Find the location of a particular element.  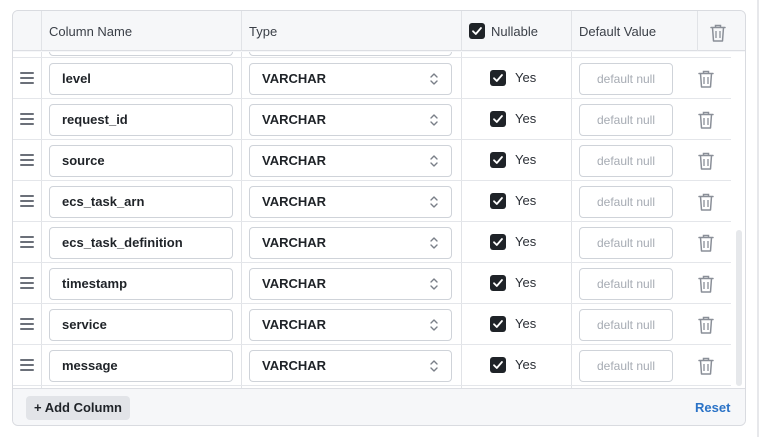

column-name-input: request_id is located at coordinates (141, 120).